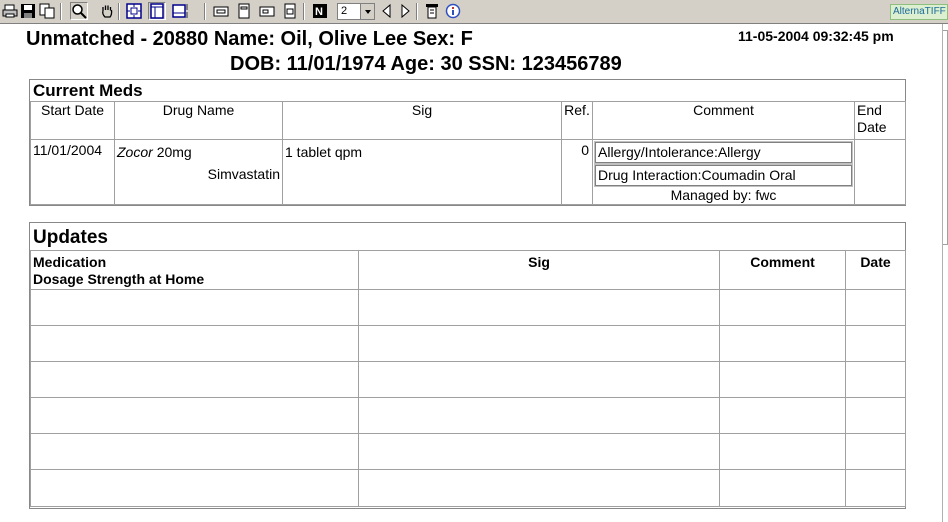  What do you see at coordinates (70, 237) in the screenshot?
I see `updates-title: Updates` at bounding box center [70, 237].